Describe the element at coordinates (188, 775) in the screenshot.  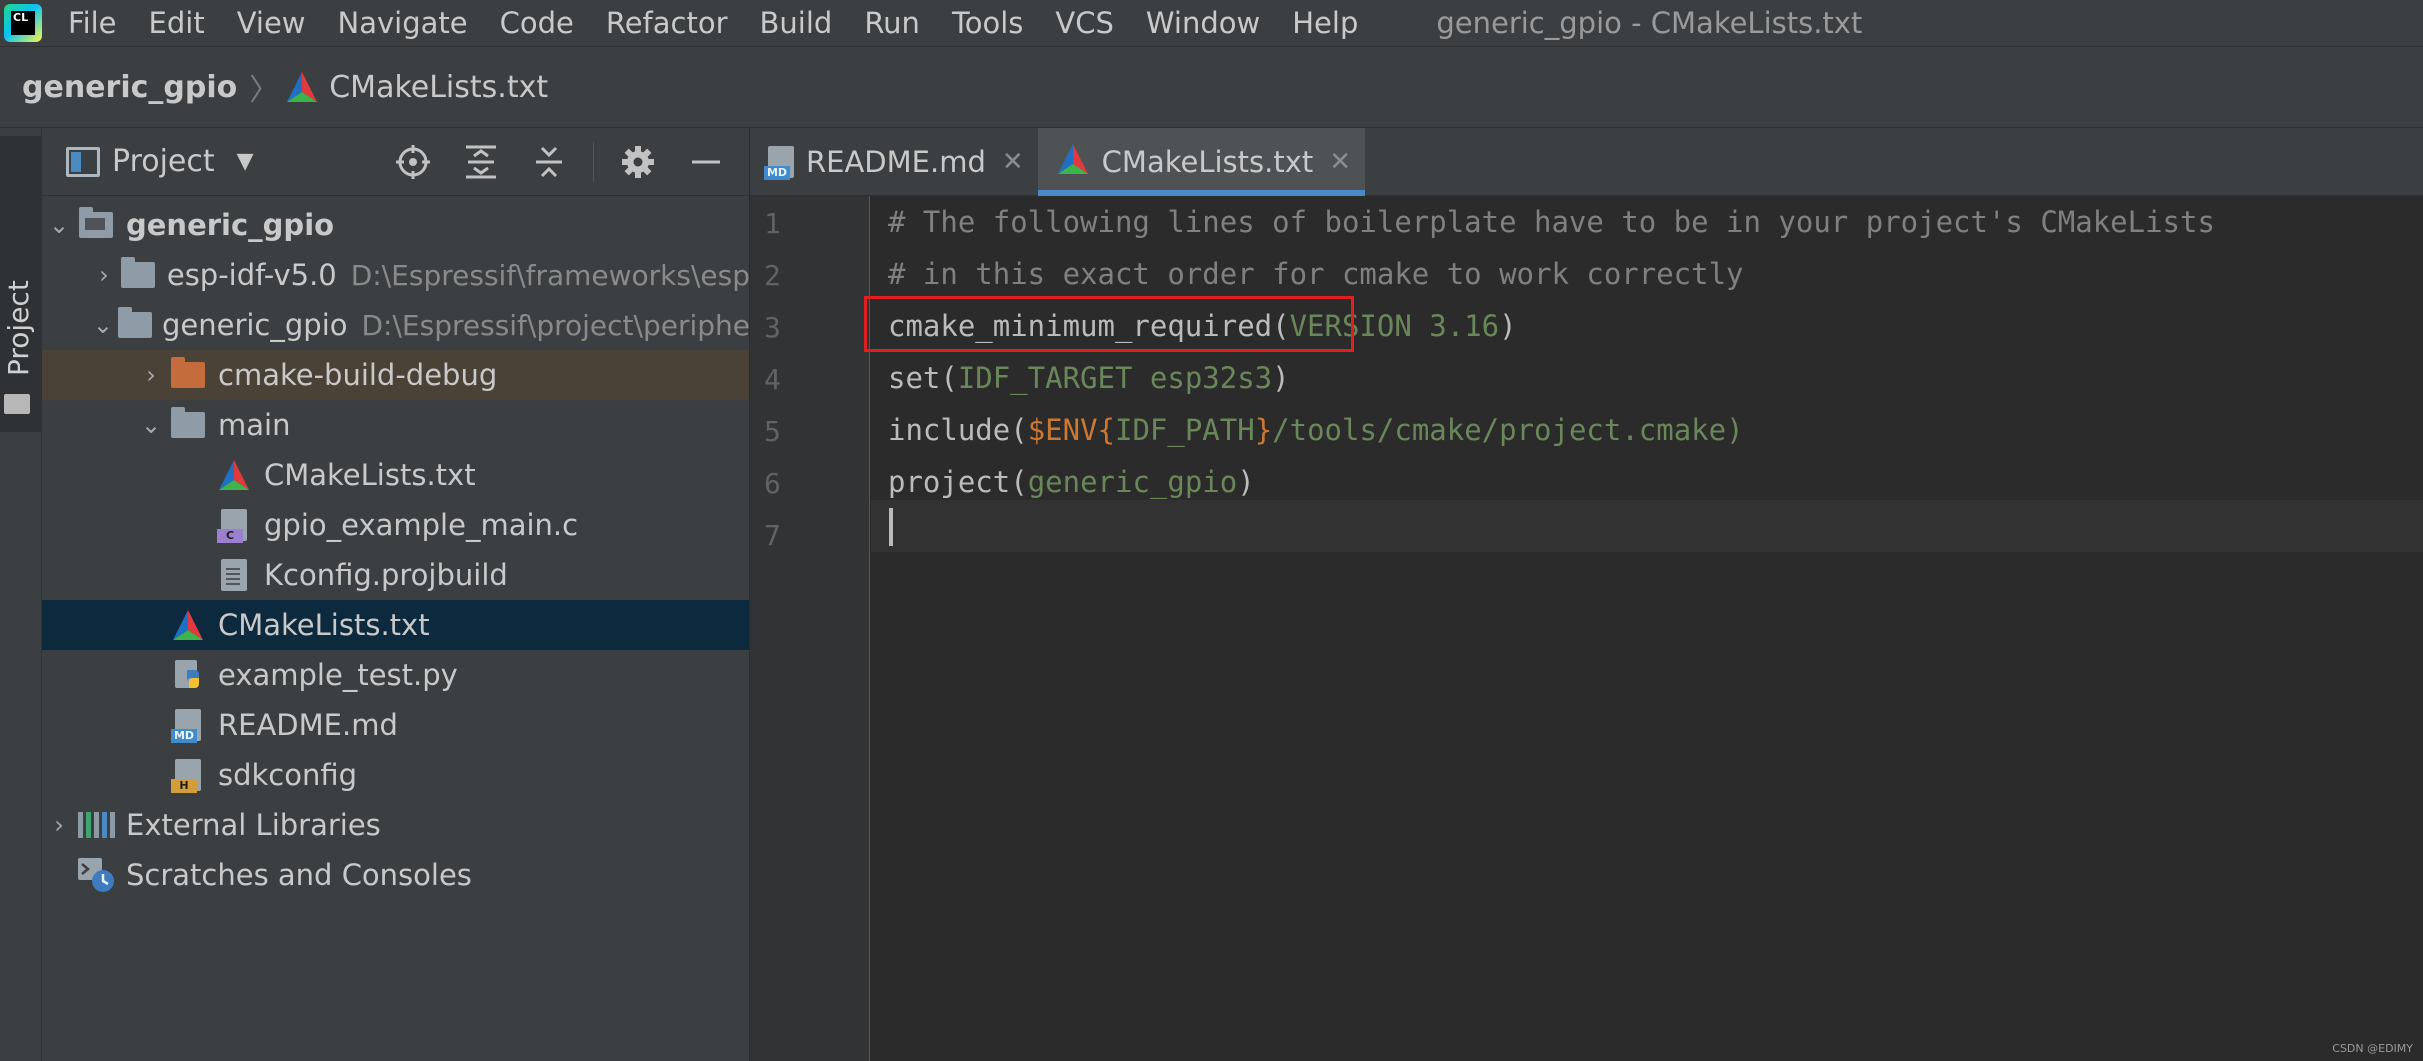
I see `header-file-icon: H` at that location.